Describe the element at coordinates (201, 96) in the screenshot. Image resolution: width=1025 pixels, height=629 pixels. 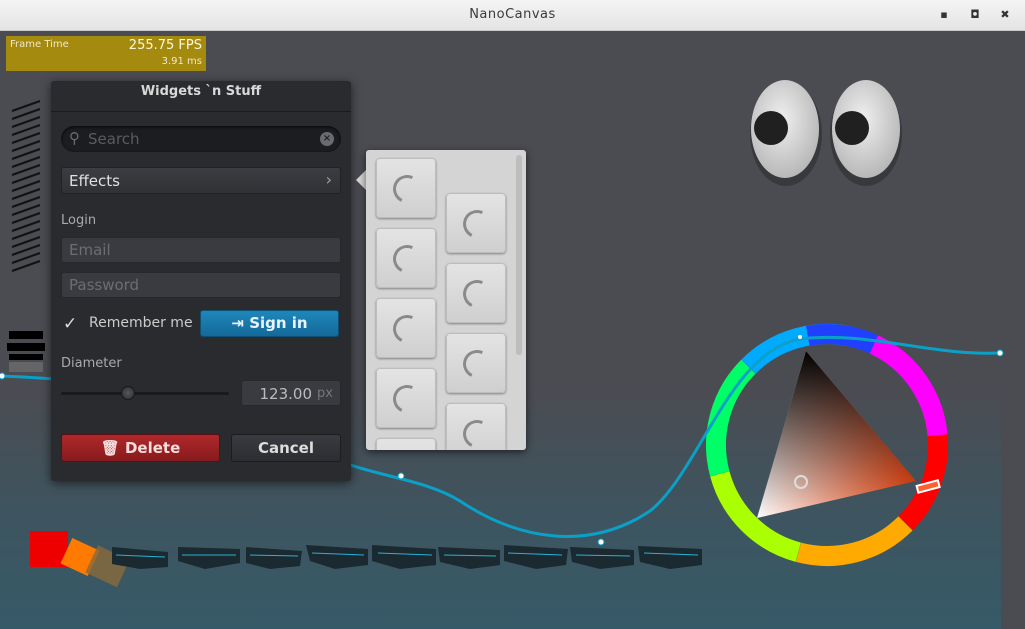
I see `panel-title: Widgets `n Stuff` at that location.